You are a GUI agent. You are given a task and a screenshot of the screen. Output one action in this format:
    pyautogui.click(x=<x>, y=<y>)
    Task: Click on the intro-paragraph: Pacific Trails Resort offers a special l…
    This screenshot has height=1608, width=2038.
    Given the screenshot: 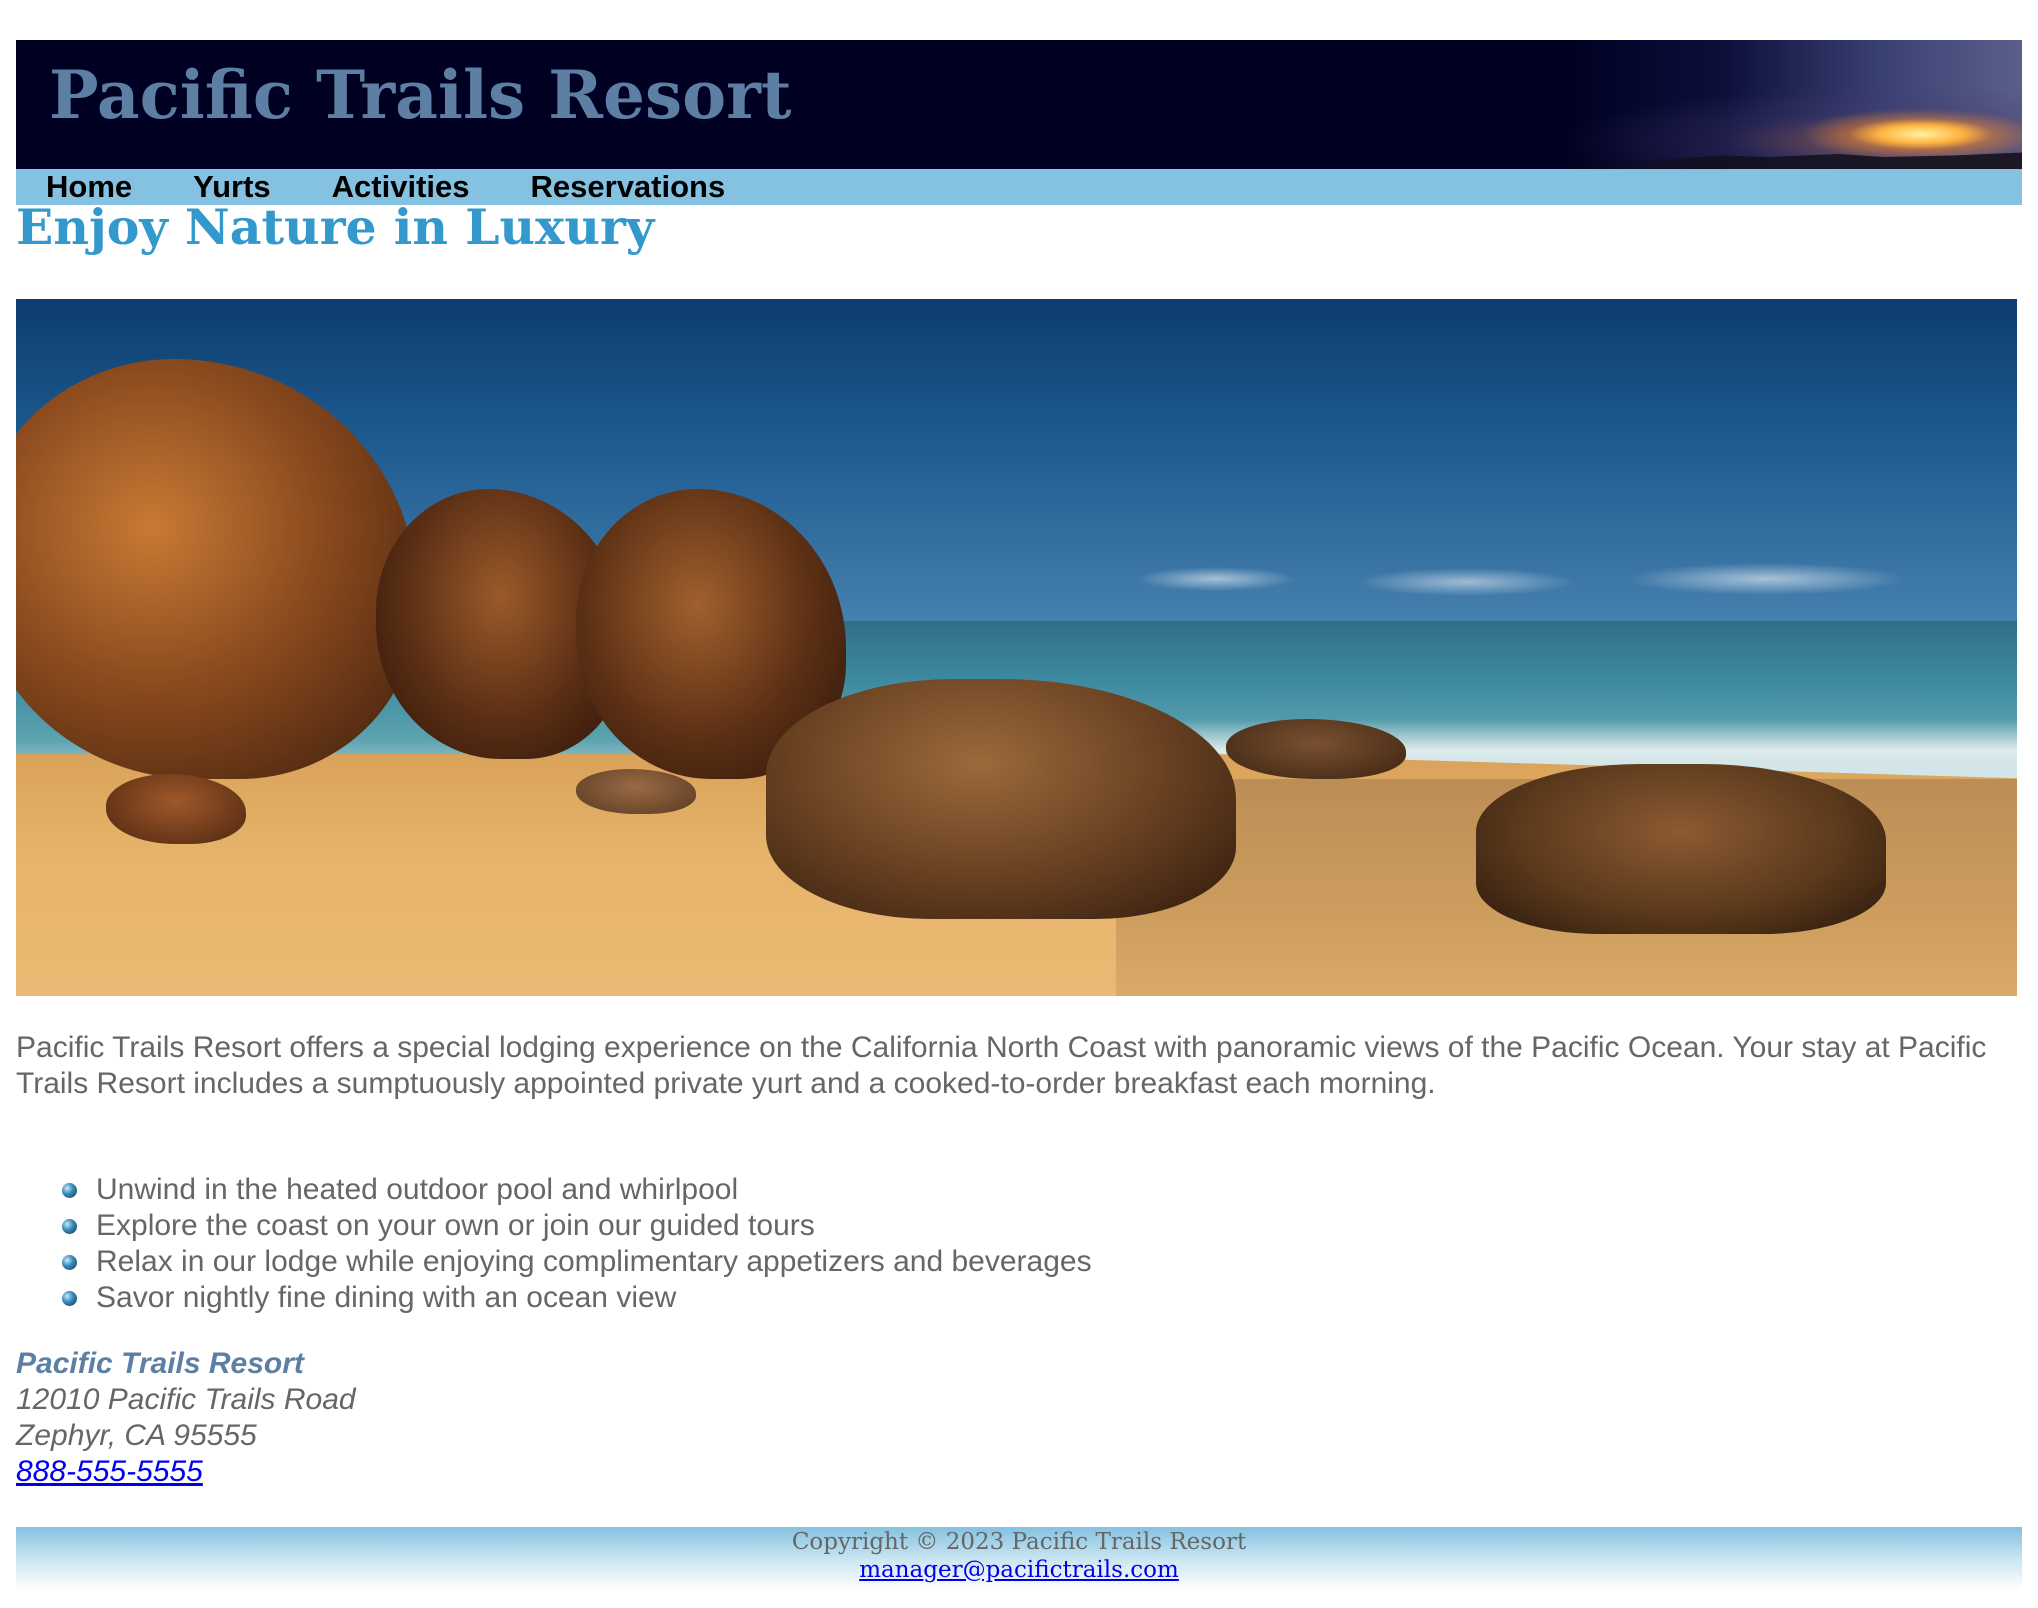 What is the action you would take?
    pyautogui.click(x=1001, y=1065)
    